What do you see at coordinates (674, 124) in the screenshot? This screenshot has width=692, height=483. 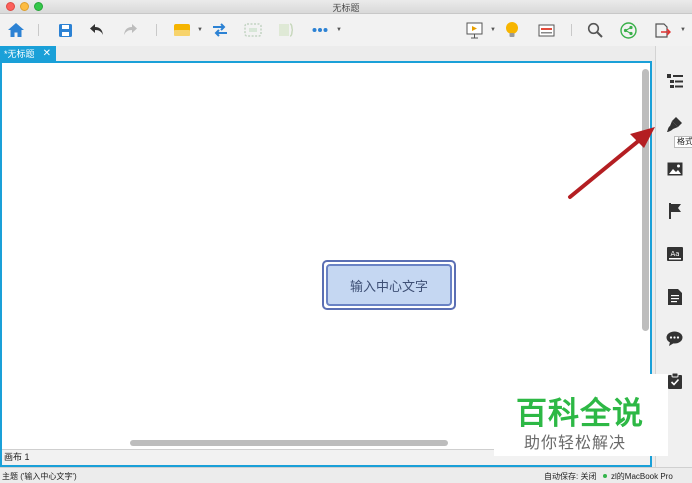 I see `format-brush-icon` at bounding box center [674, 124].